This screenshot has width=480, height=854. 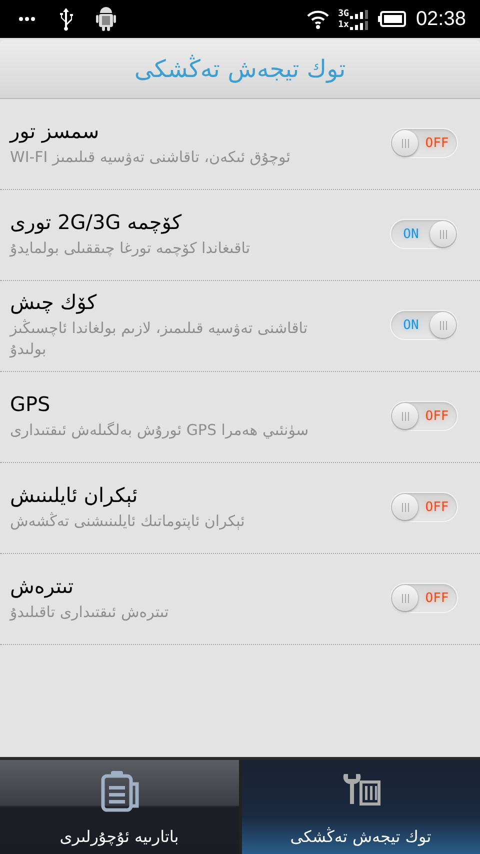 What do you see at coordinates (441, 19) in the screenshot?
I see `clock: 02:38` at bounding box center [441, 19].